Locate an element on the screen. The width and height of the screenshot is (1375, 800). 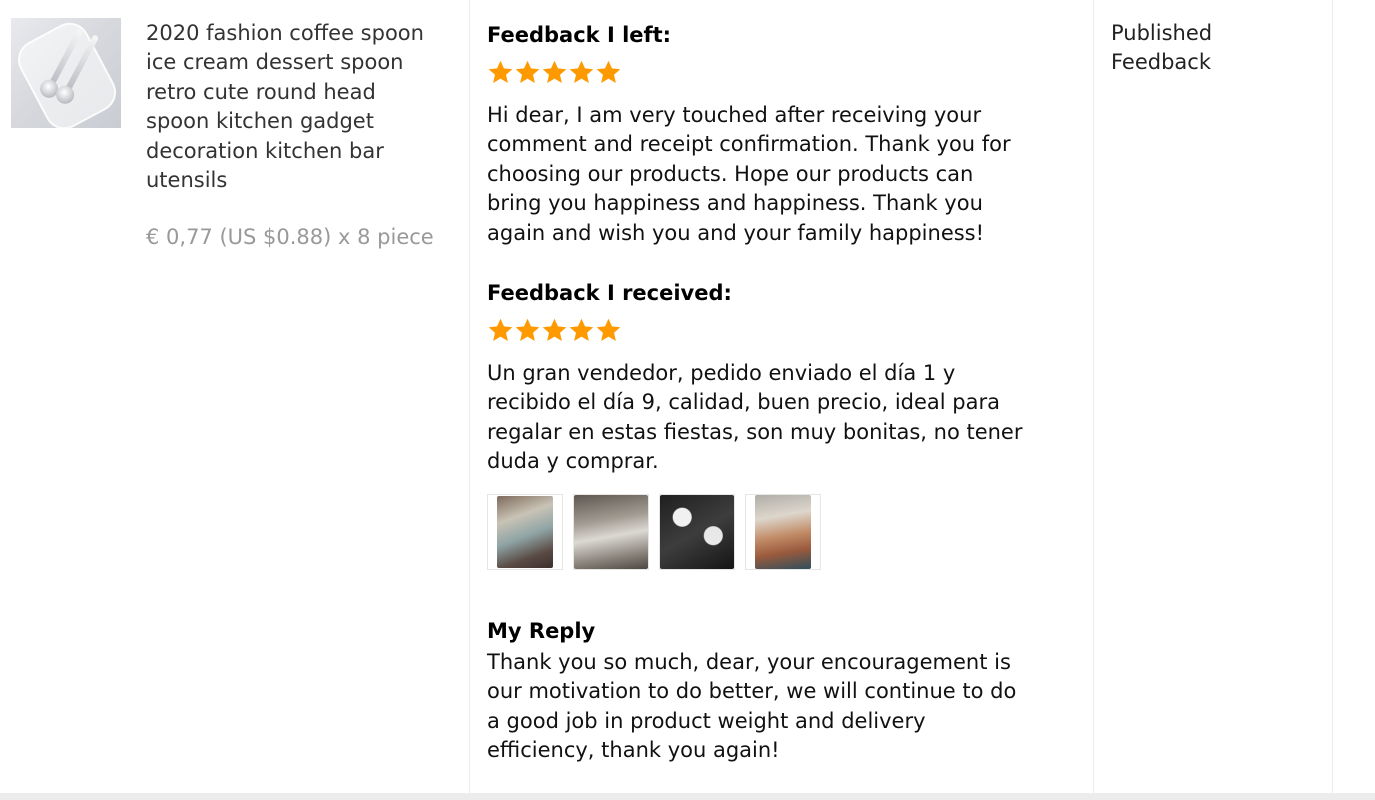
my-reply-heading: My Reply is located at coordinates (541, 631).